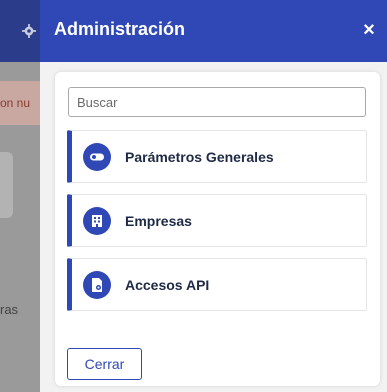 The height and width of the screenshot is (392, 387). I want to click on menu-item-label: Empresas, so click(158, 221).